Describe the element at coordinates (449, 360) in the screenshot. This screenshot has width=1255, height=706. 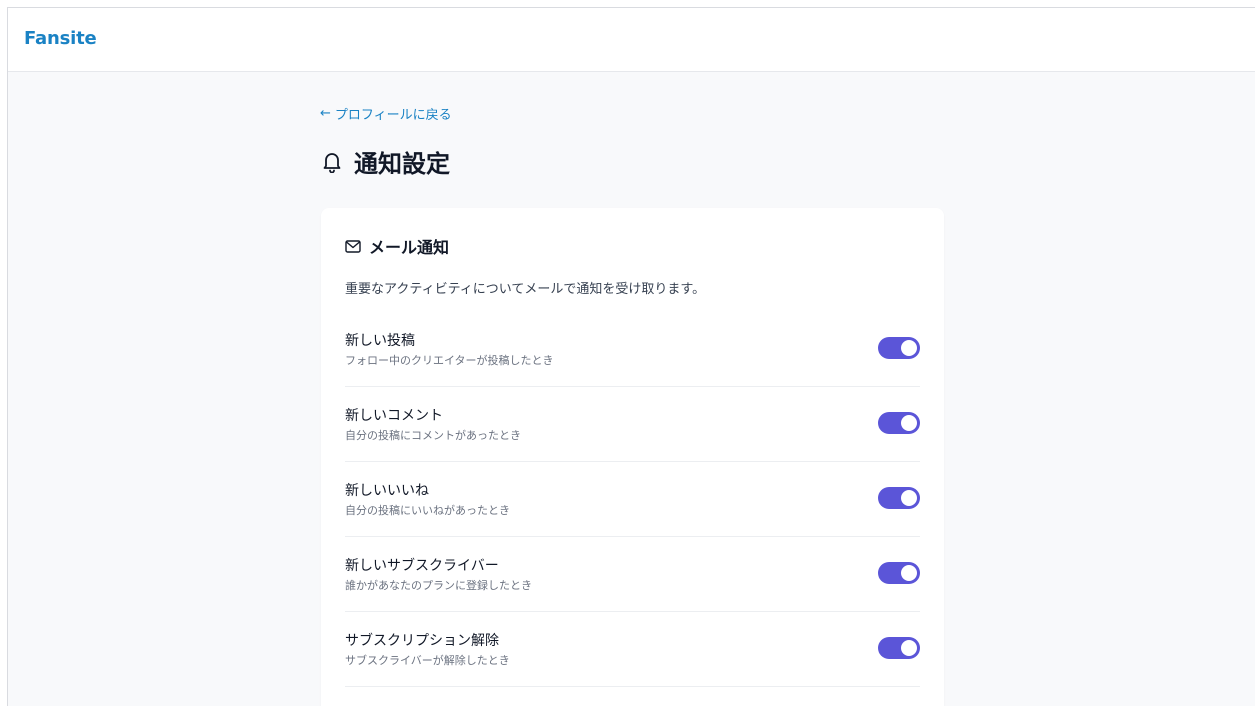
I see `row-description: フォロー中のクリエイターが投稿したとき` at that location.